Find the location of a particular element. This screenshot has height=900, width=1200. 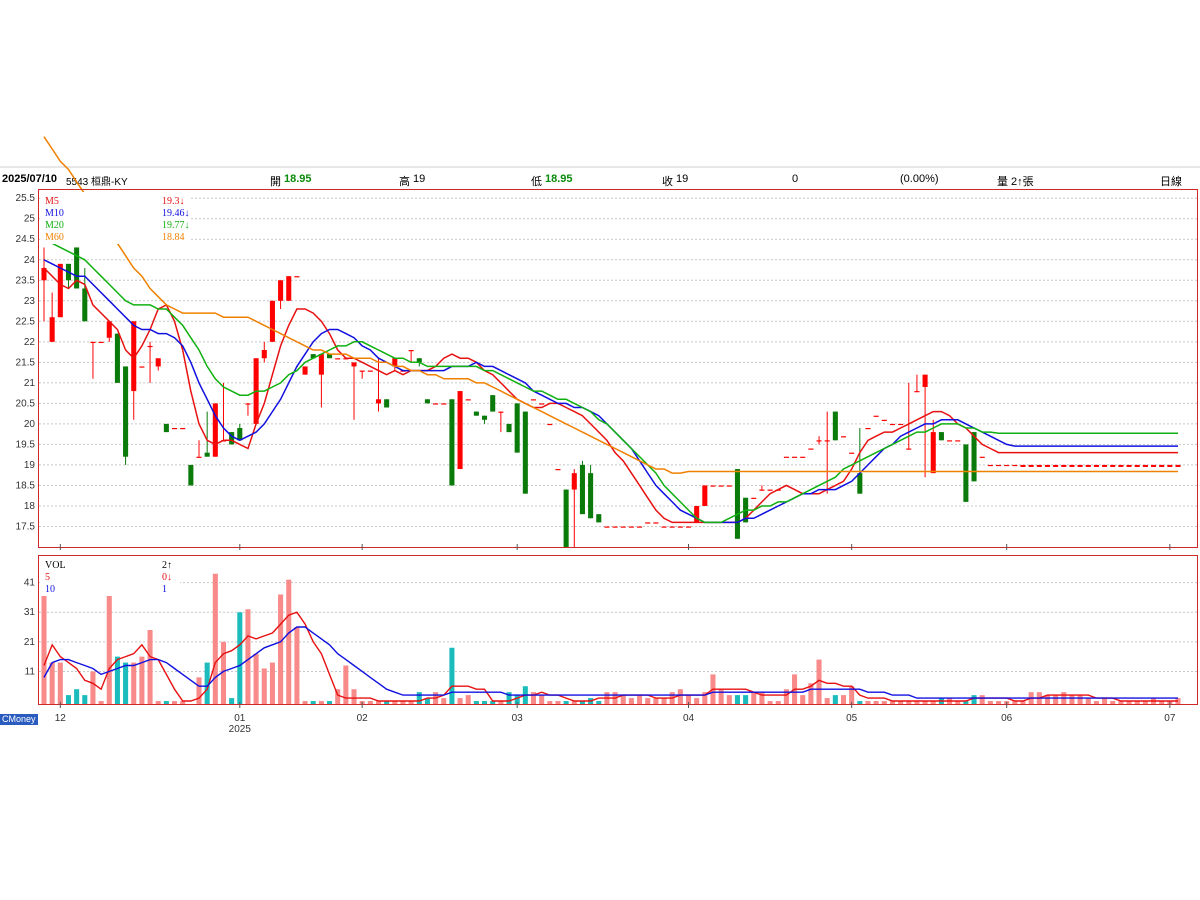

price-tick-label: 18 is located at coordinates (30, 506).